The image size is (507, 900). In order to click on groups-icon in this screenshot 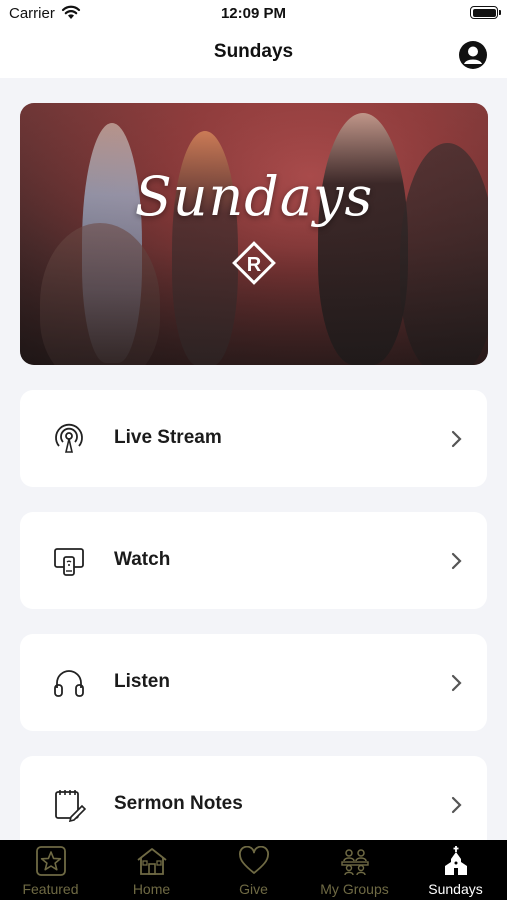, I will do `click(355, 862)`.